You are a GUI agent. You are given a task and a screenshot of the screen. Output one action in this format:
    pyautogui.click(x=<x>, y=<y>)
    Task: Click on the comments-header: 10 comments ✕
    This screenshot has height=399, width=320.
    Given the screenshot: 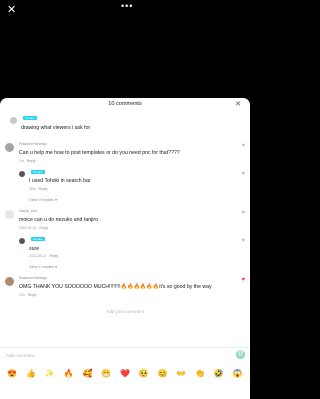 What is the action you would take?
    pyautogui.click(x=125, y=105)
    